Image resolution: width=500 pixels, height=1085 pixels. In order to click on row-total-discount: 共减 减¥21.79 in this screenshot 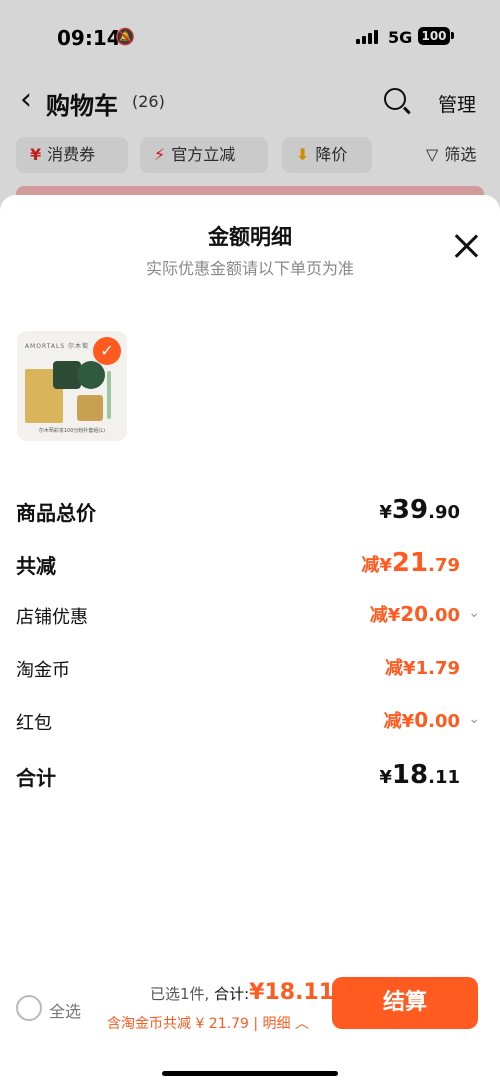, I will do `click(250, 563)`.